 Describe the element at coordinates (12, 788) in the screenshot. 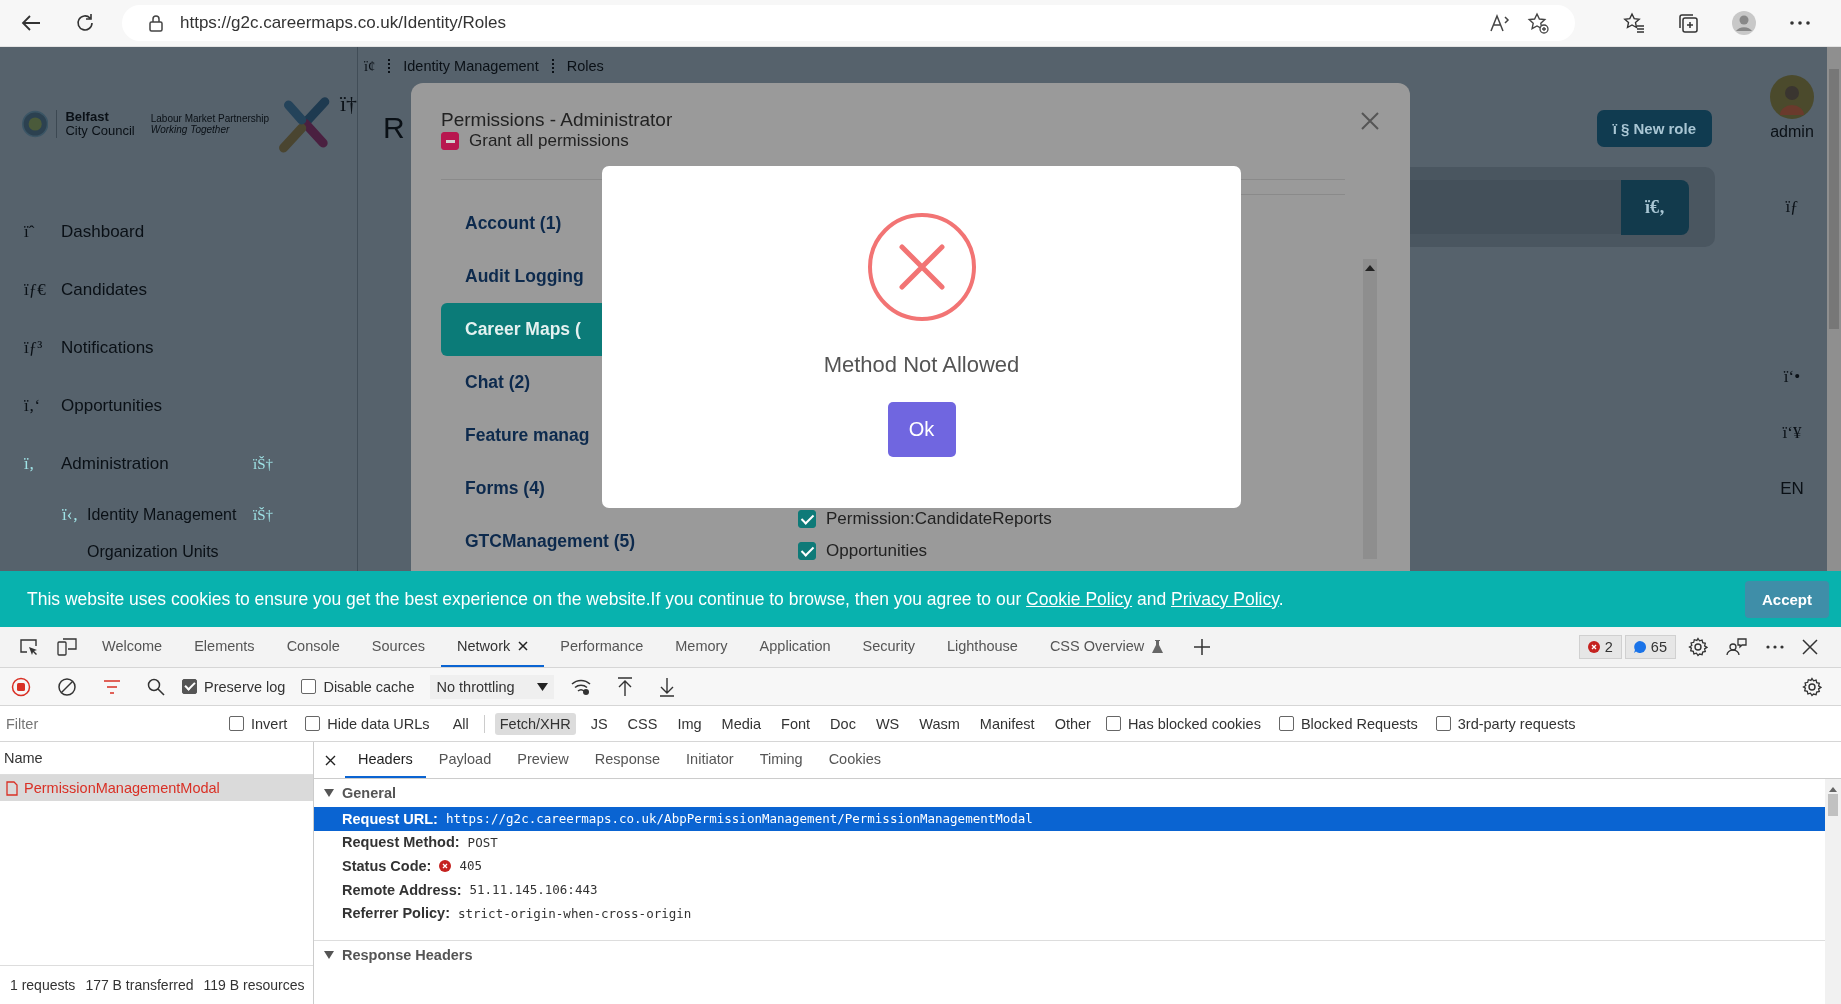

I see `file-icon` at that location.